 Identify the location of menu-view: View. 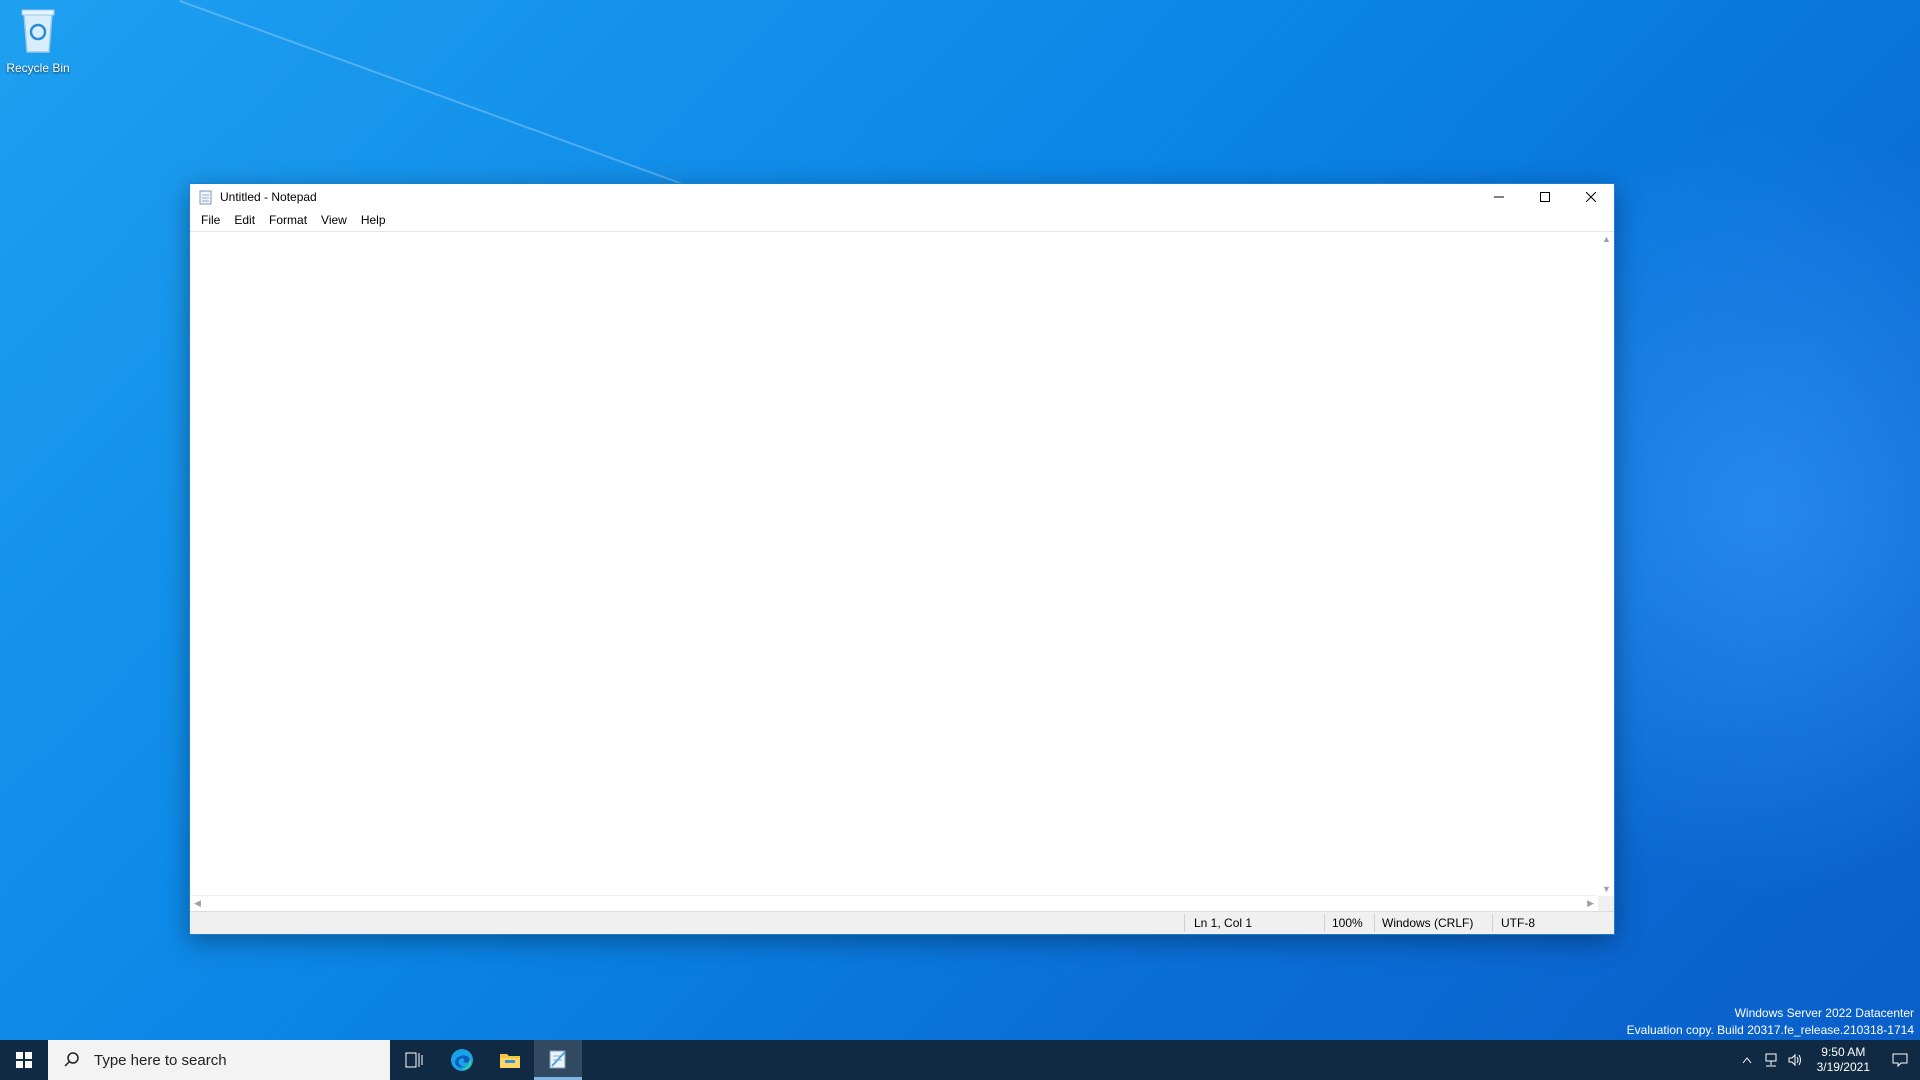
(334, 220).